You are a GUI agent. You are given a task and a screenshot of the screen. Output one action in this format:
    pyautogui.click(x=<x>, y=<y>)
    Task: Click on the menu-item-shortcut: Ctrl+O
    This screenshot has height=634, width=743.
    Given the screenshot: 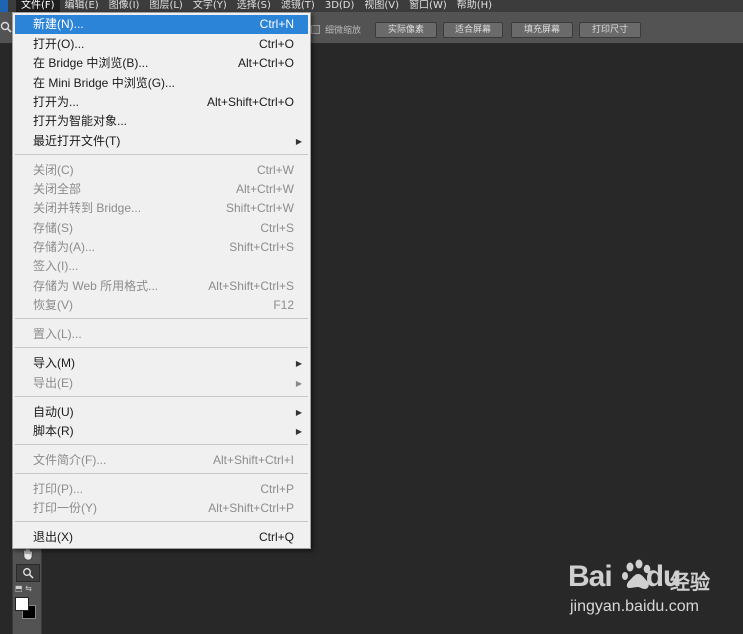 What is the action you would take?
    pyautogui.click(x=276, y=44)
    